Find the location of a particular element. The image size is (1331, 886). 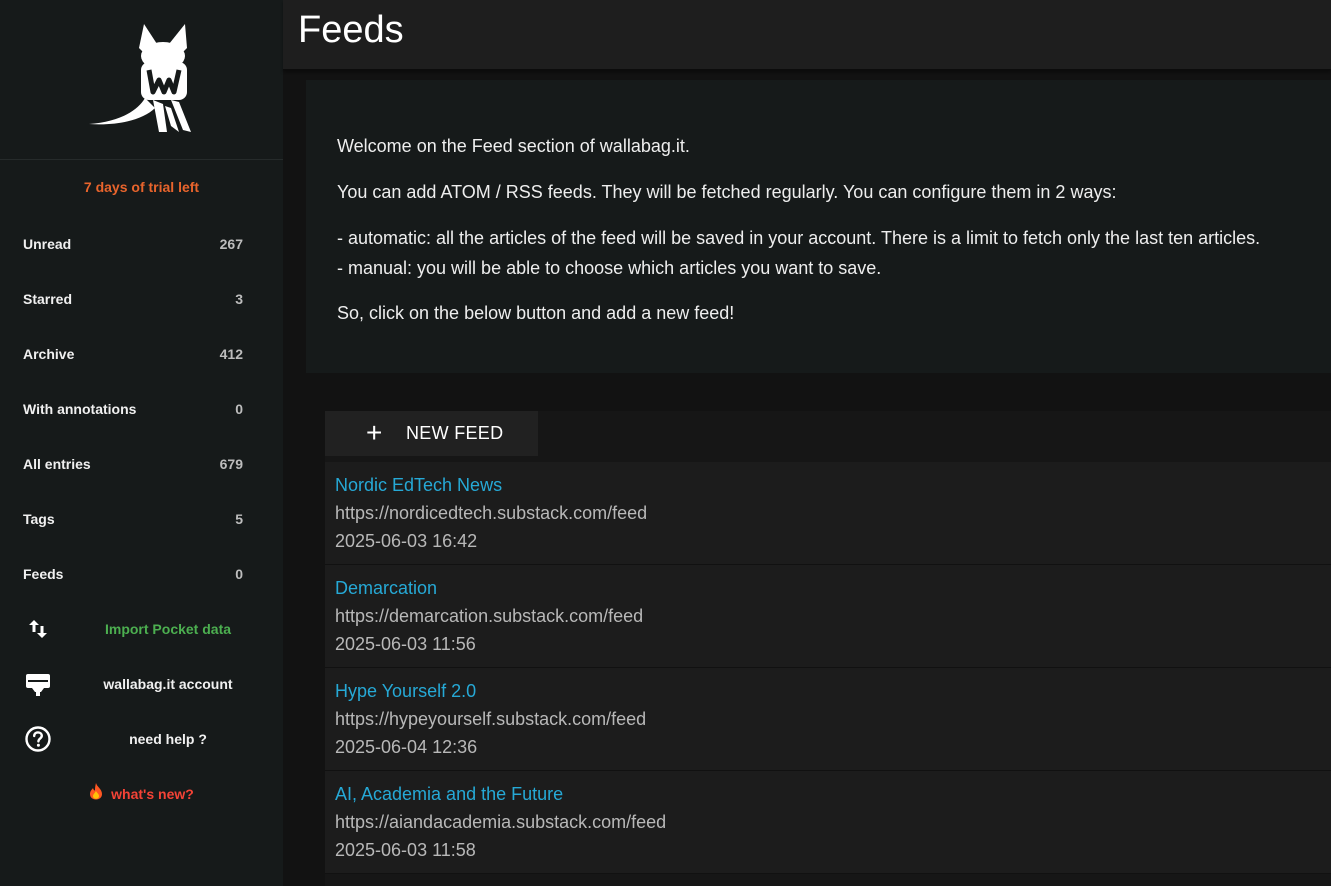

sidebar-item-count: 412 is located at coordinates (231, 353).